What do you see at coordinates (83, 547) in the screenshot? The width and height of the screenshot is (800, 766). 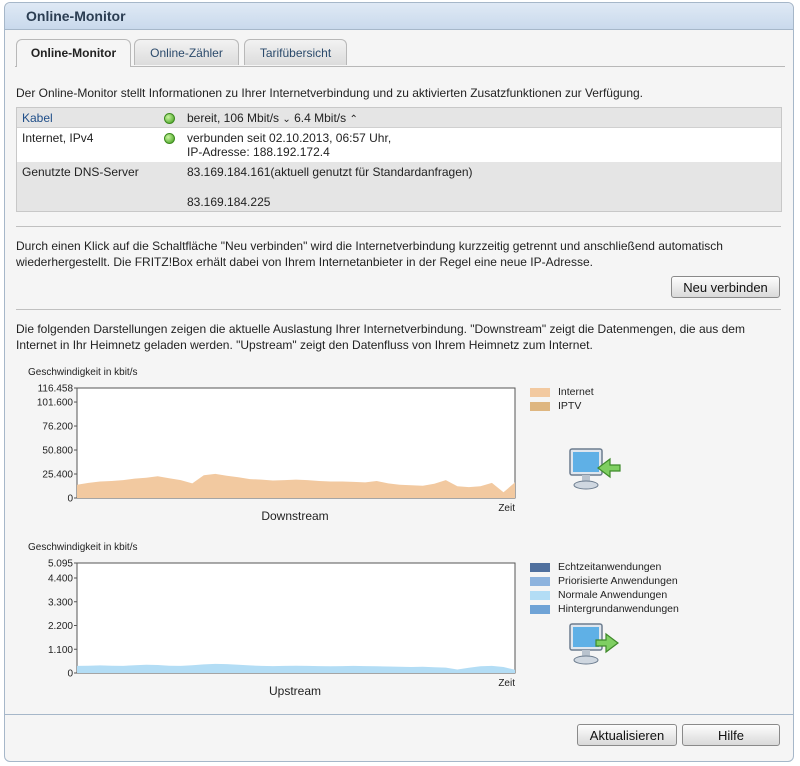 I see `upstream-ylabel: Geschwindigkeit in kbit/s` at bounding box center [83, 547].